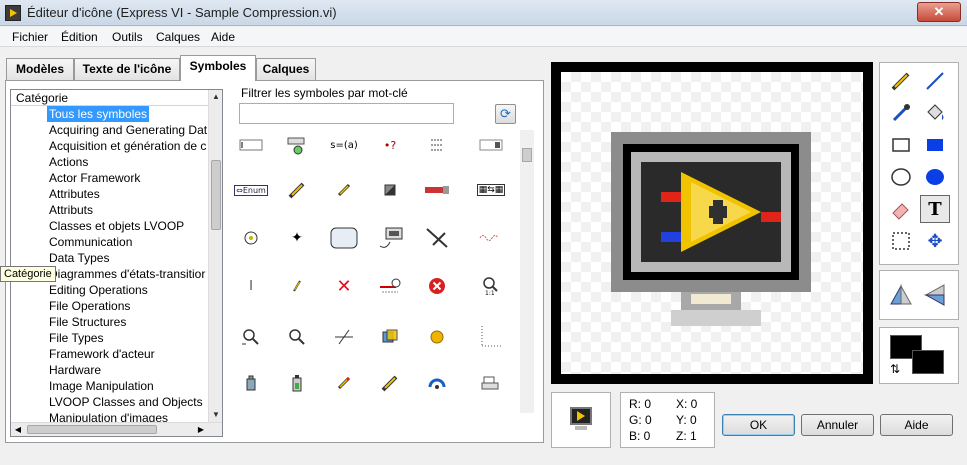  Describe the element at coordinates (437, 337) in the screenshot. I see `gold-circle-icon` at that location.